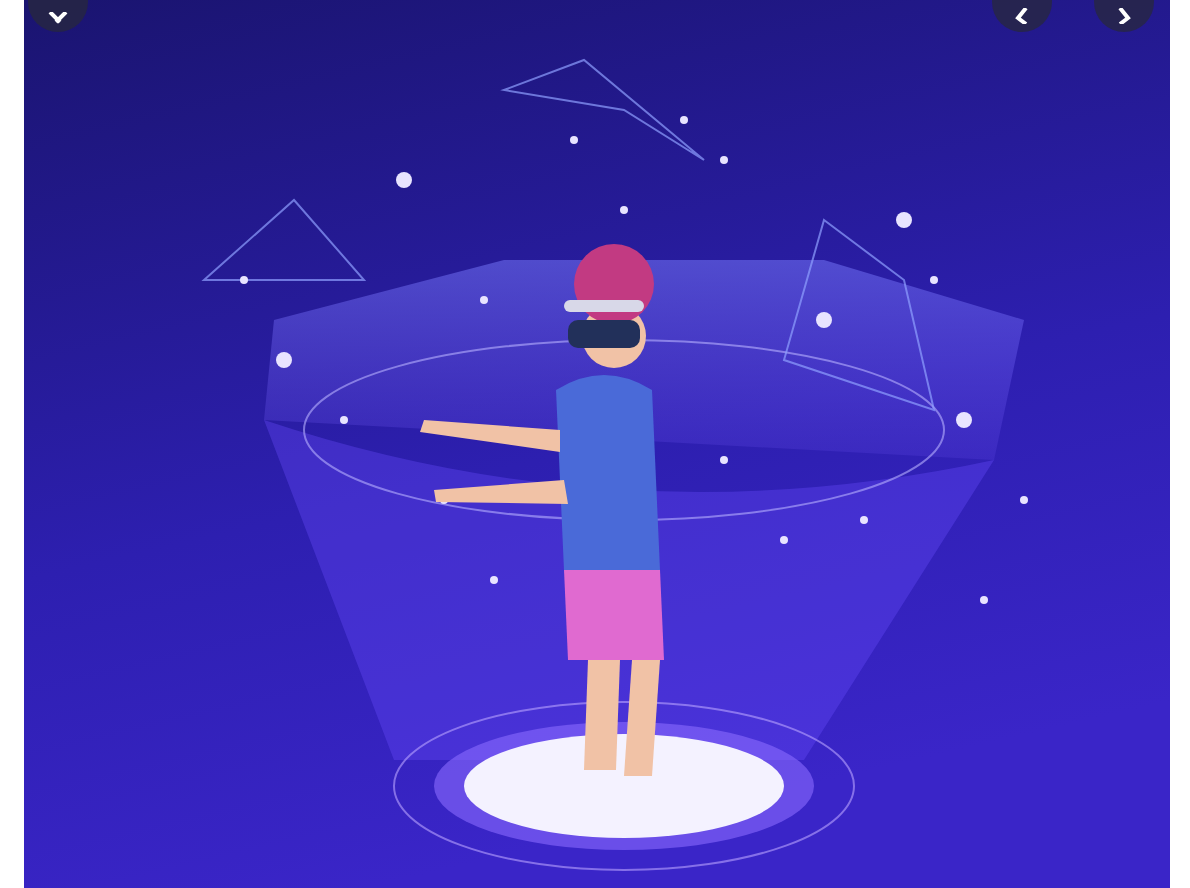  Describe the element at coordinates (1124, 16) in the screenshot. I see `chevron-right-icon` at that location.